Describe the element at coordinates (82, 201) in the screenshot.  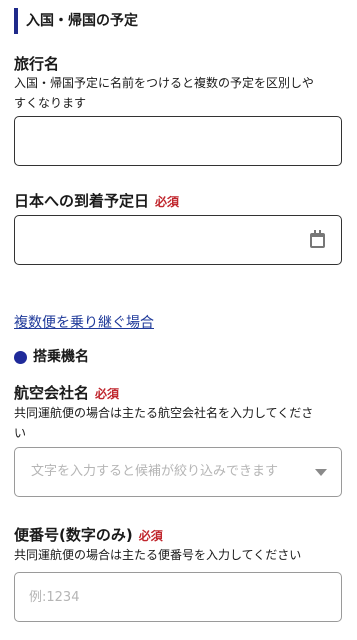
I see `arrival-date-label-text: 日本への到着予定日` at that location.